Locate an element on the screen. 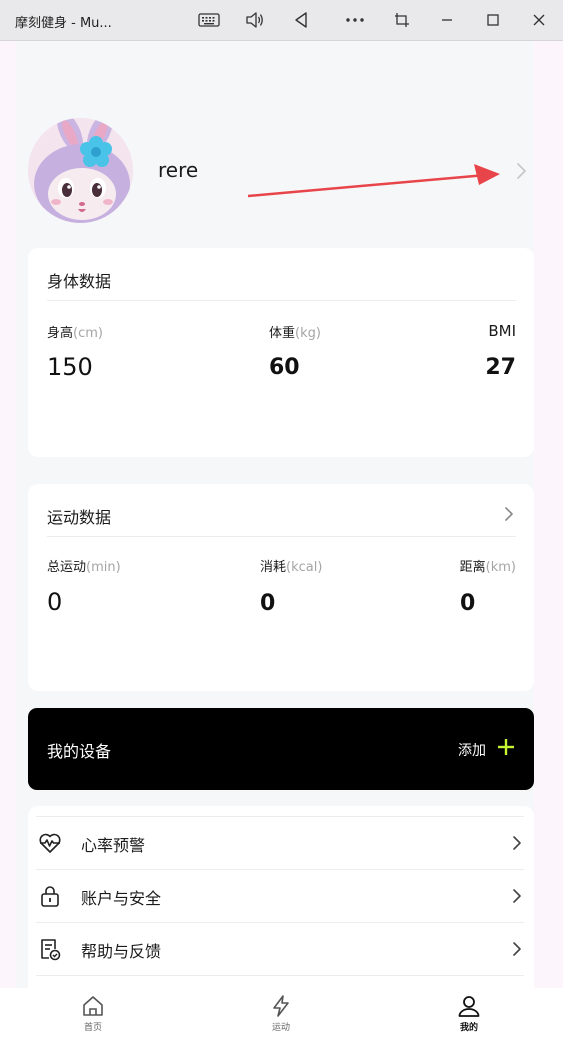 This screenshot has height=1040, width=563. tab-label: 我的 is located at coordinates (468, 1028).